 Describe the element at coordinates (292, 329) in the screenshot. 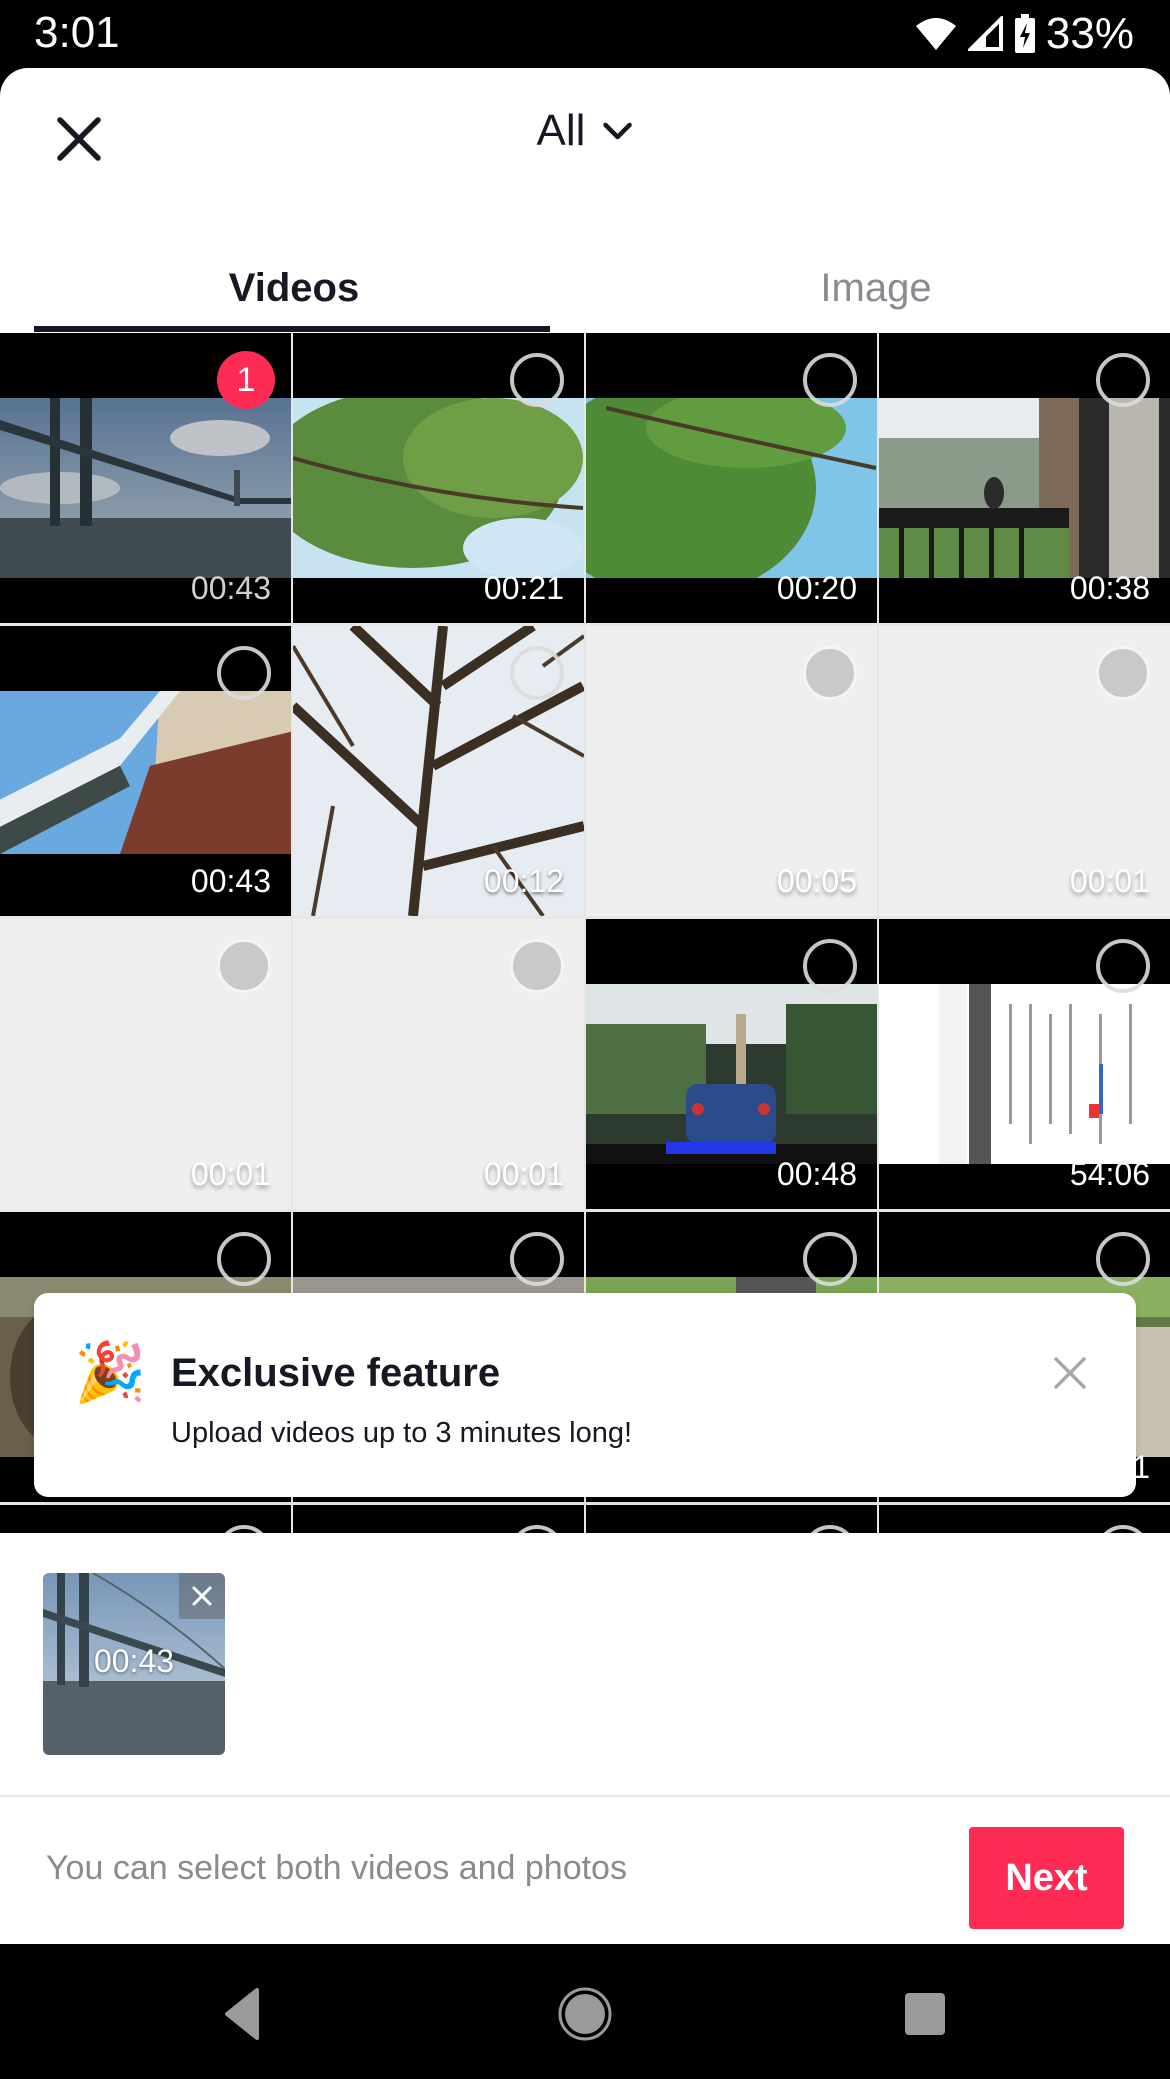

I see `active-tab-indicator` at that location.